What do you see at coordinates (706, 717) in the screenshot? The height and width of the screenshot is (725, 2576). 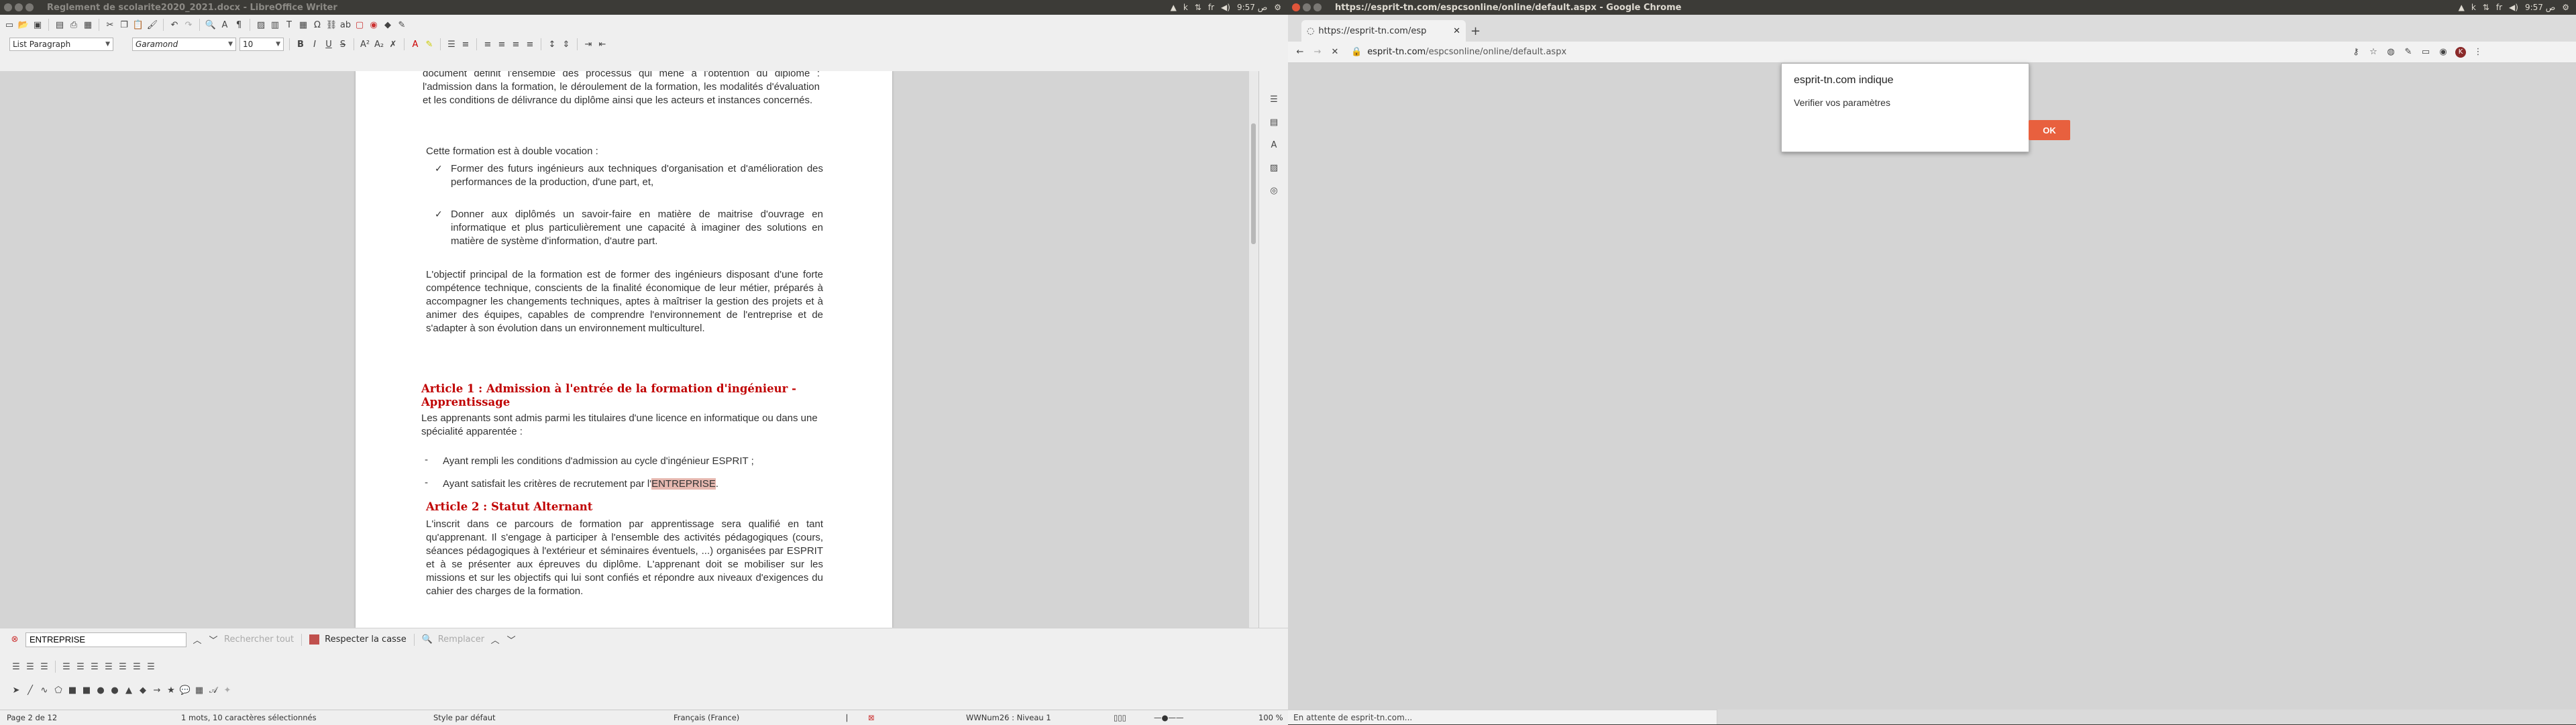 I see `text-language: Français (France)` at bounding box center [706, 717].